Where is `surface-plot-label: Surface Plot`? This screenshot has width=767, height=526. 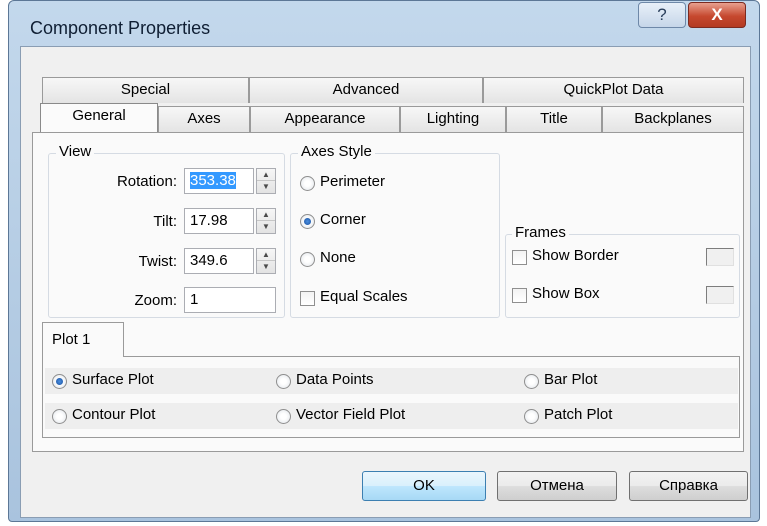 surface-plot-label: Surface Plot is located at coordinates (113, 379).